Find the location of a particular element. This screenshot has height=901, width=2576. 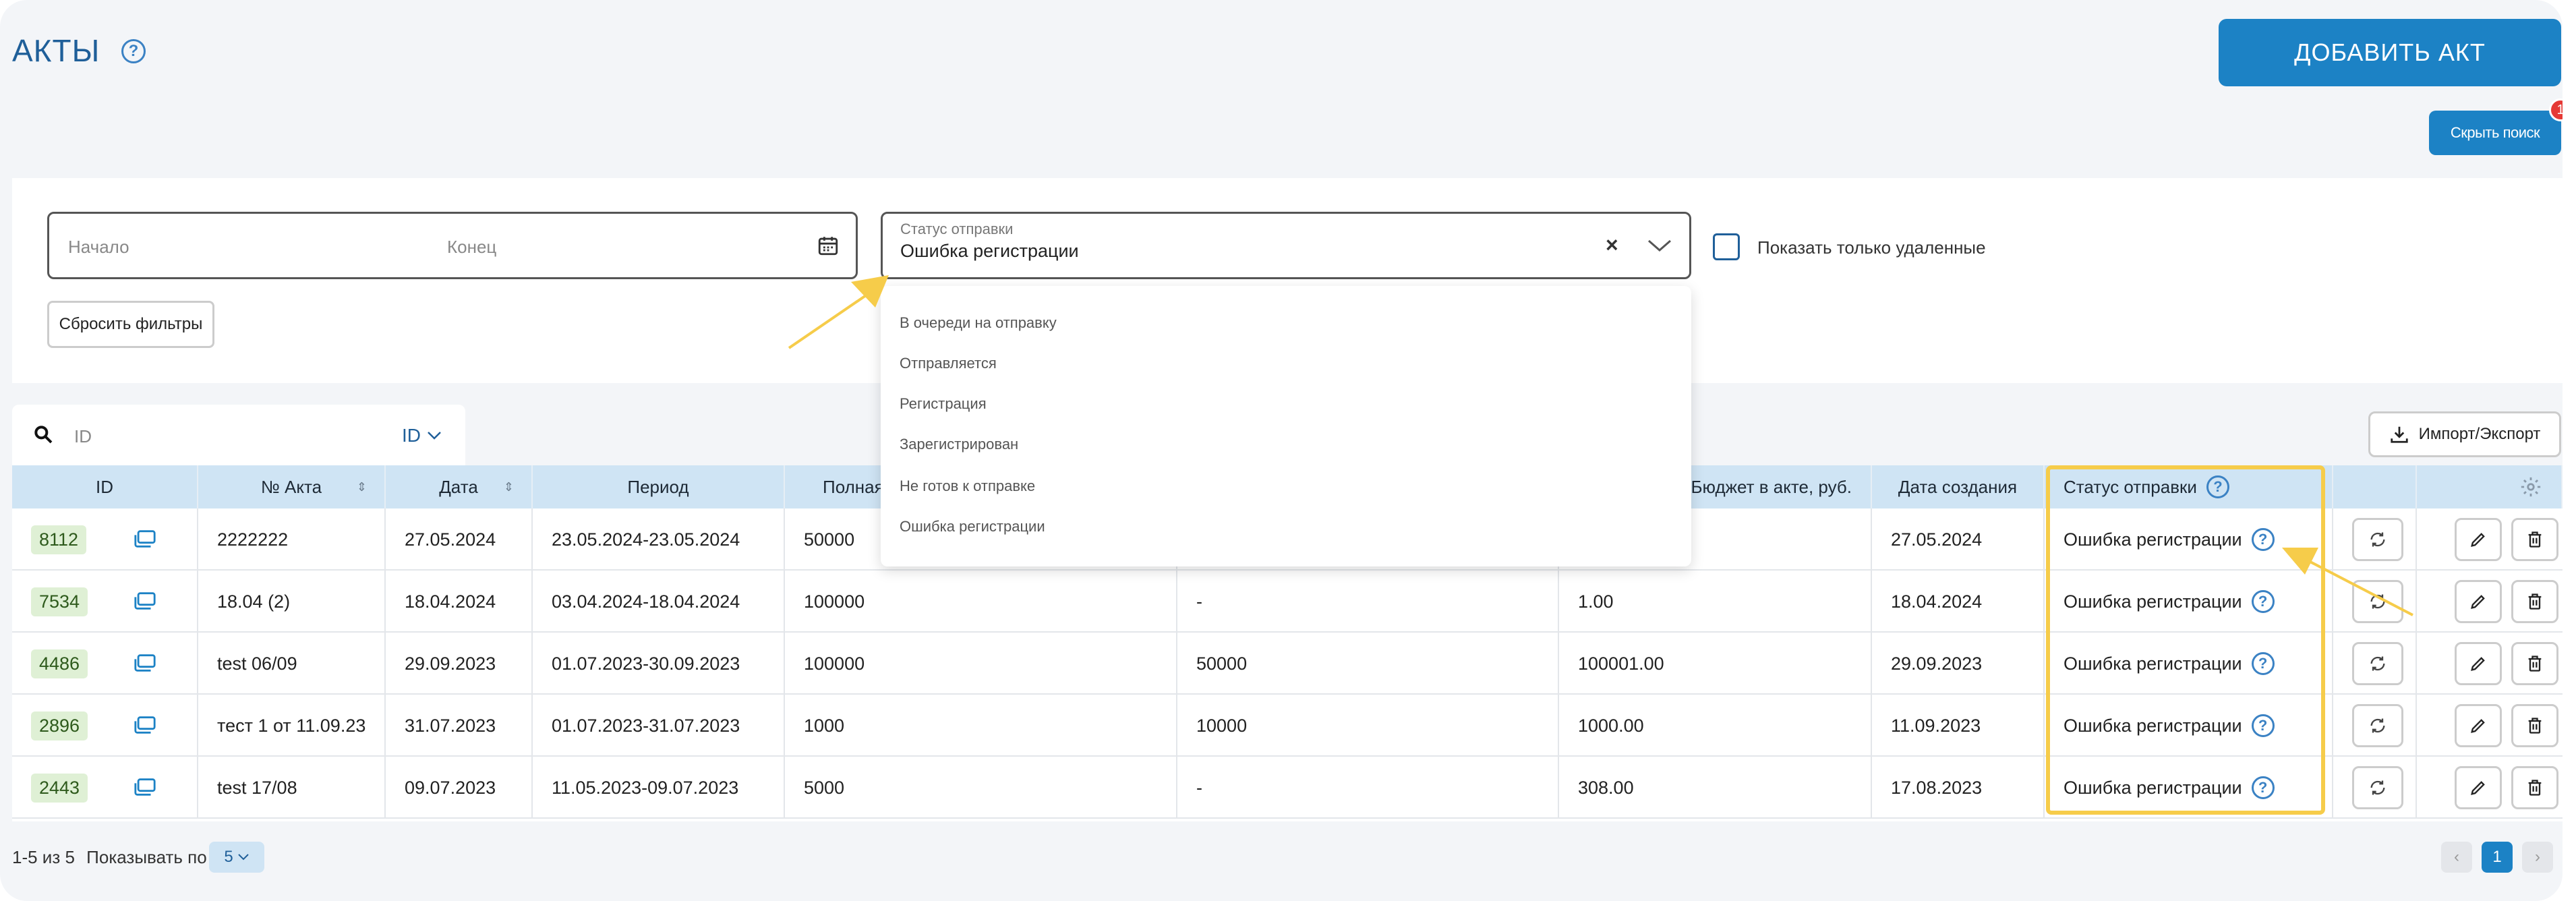

status-option: Регистрация is located at coordinates (944, 404).